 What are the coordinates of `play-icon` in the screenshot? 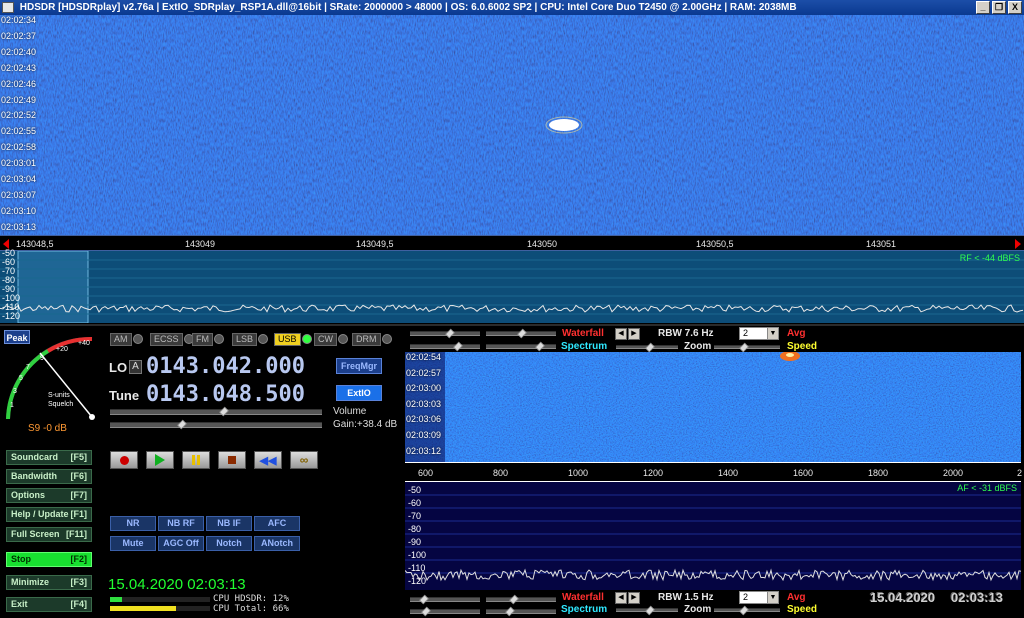 It's located at (160, 460).